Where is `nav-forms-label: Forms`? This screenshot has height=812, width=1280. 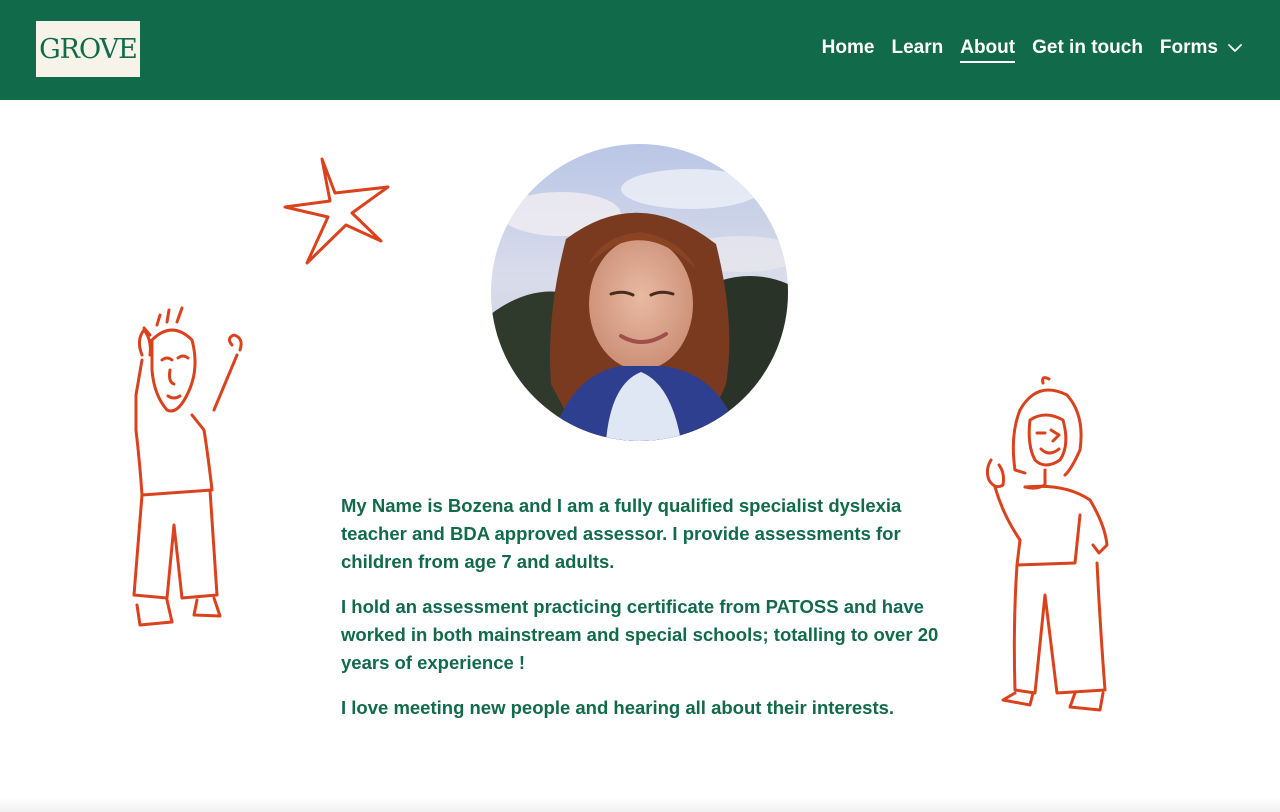 nav-forms-label: Forms is located at coordinates (1188, 47).